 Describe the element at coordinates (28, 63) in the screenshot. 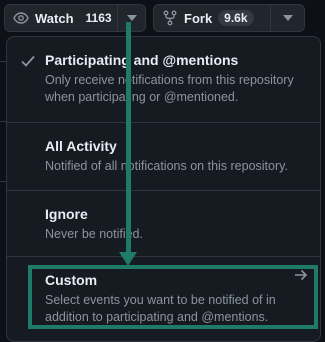

I see `check-icon` at that location.